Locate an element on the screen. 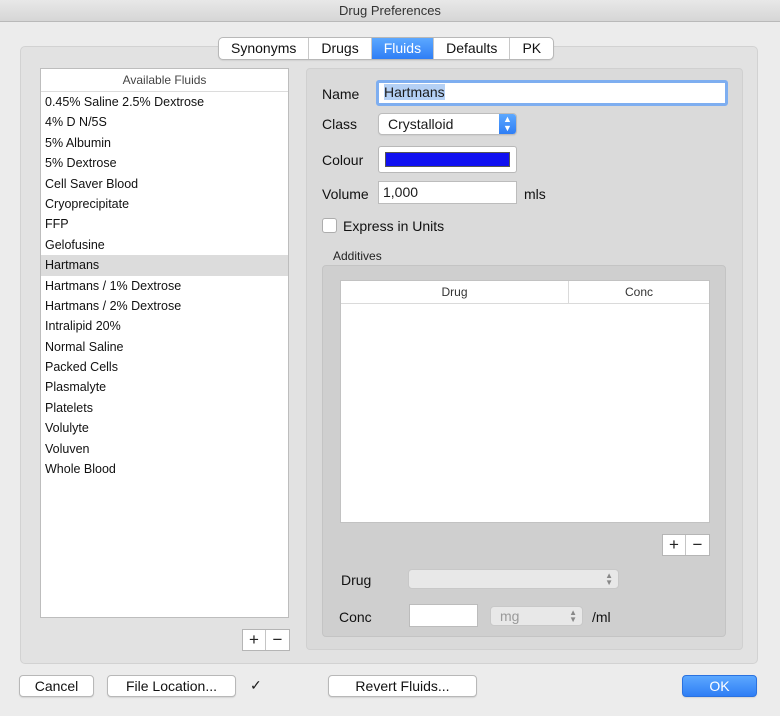 Image resolution: width=780 pixels, height=716 pixels. list-header: Available Fluids is located at coordinates (164, 80).